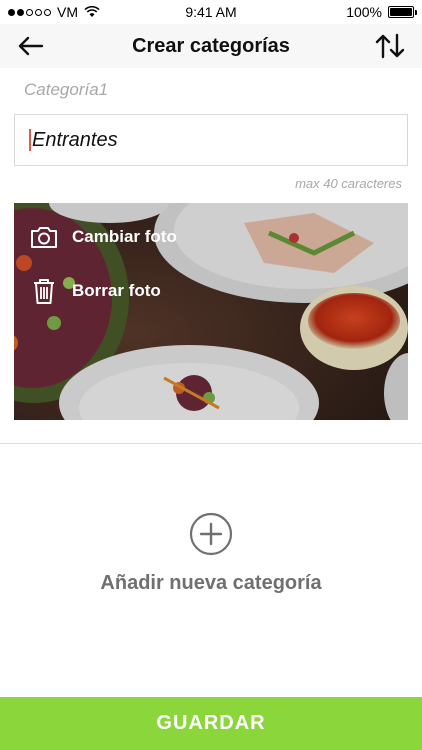 The image size is (422, 750). What do you see at coordinates (390, 46) in the screenshot?
I see `sort-arrows-icon` at bounding box center [390, 46].